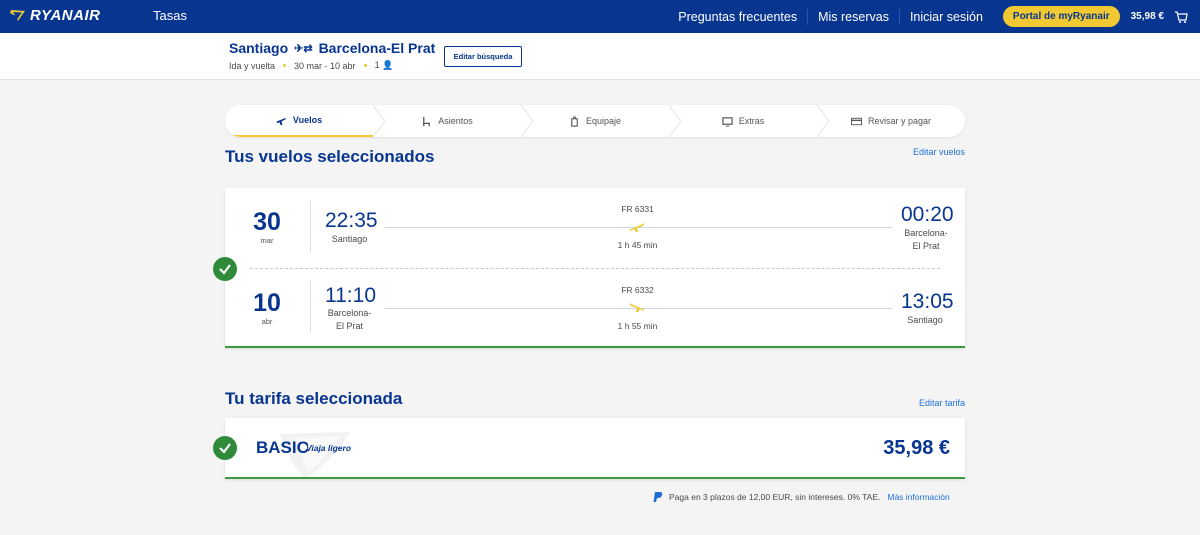 This screenshot has height=535, width=1200. I want to click on myryanair-portal-button: Portal de myRyanair, so click(1061, 16).